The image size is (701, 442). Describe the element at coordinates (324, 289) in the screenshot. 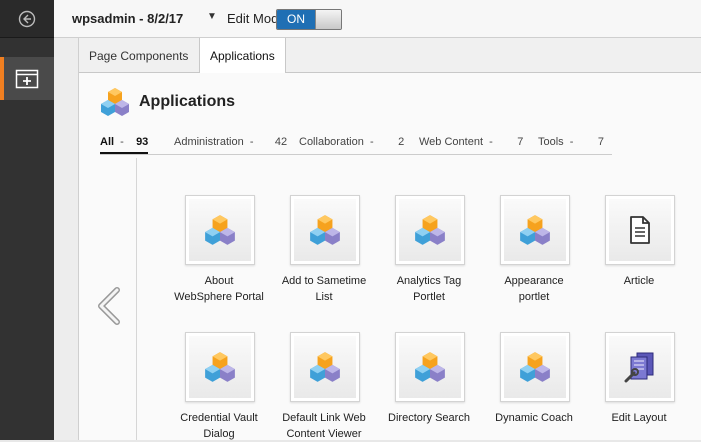

I see `app-label: Add to Sametime List` at that location.